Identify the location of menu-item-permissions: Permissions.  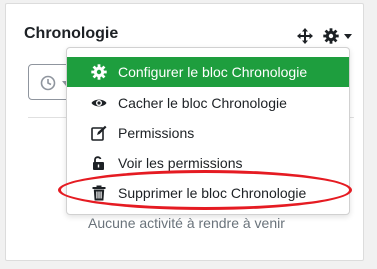
(208, 133).